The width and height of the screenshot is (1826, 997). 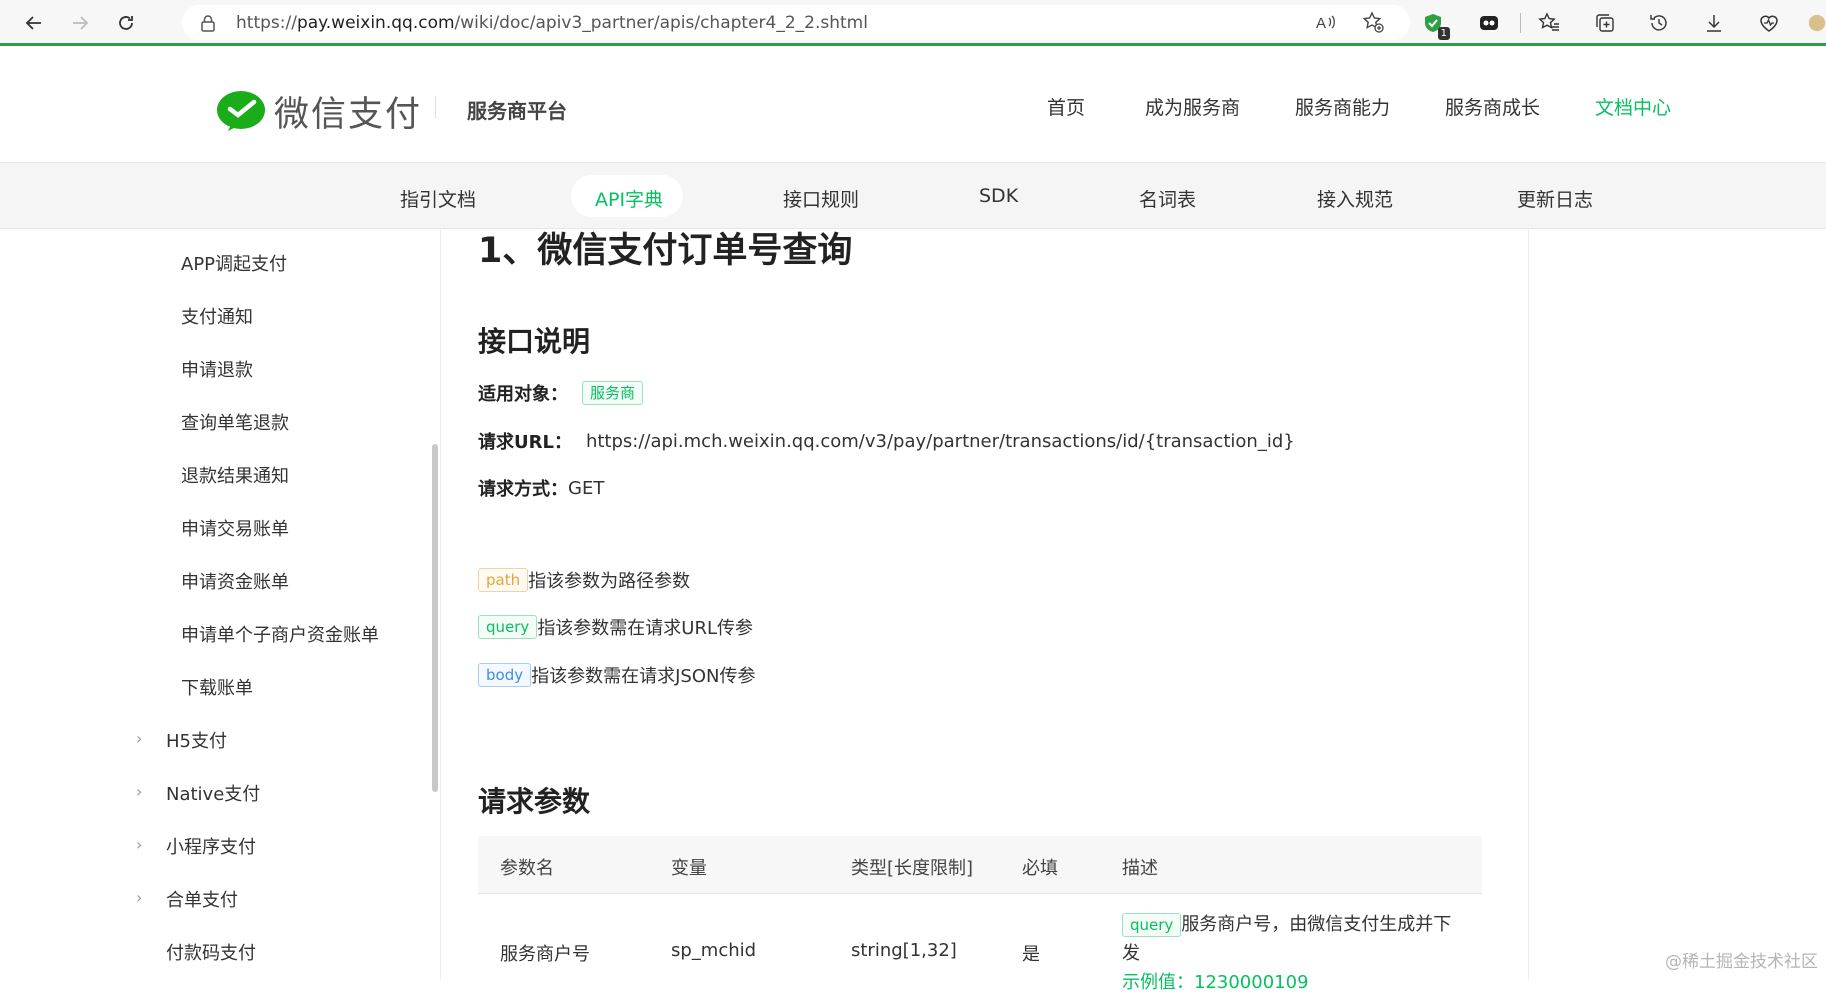 I want to click on sidebar-item: 申请资金账单, so click(x=235, y=581).